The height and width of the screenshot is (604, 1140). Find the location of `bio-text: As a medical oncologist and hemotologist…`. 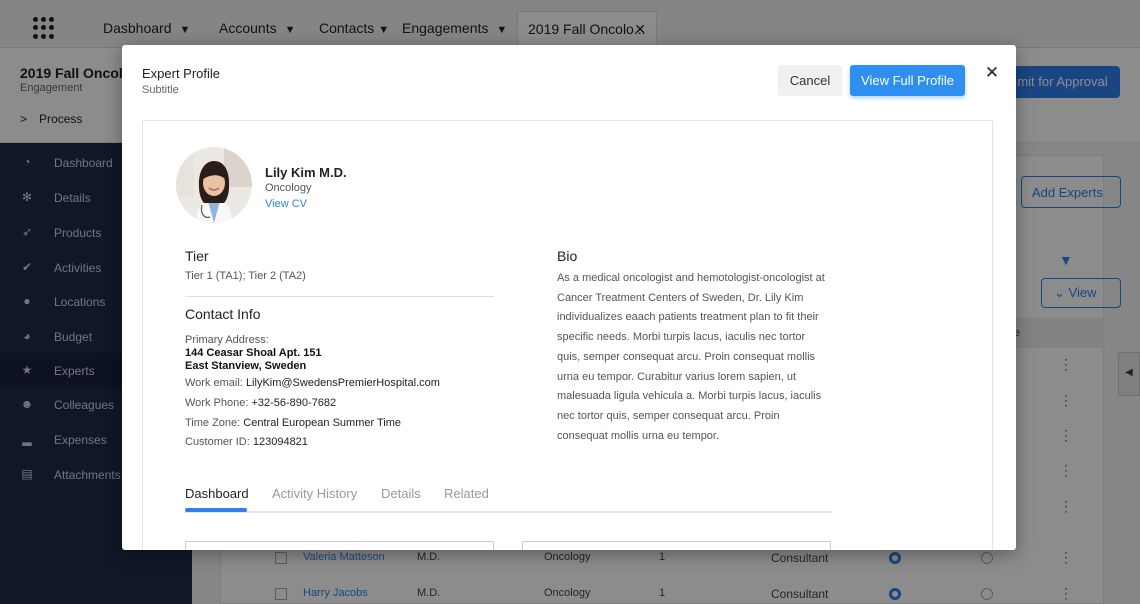

bio-text: As a medical oncologist and hemotologist… is located at coordinates (691, 357).